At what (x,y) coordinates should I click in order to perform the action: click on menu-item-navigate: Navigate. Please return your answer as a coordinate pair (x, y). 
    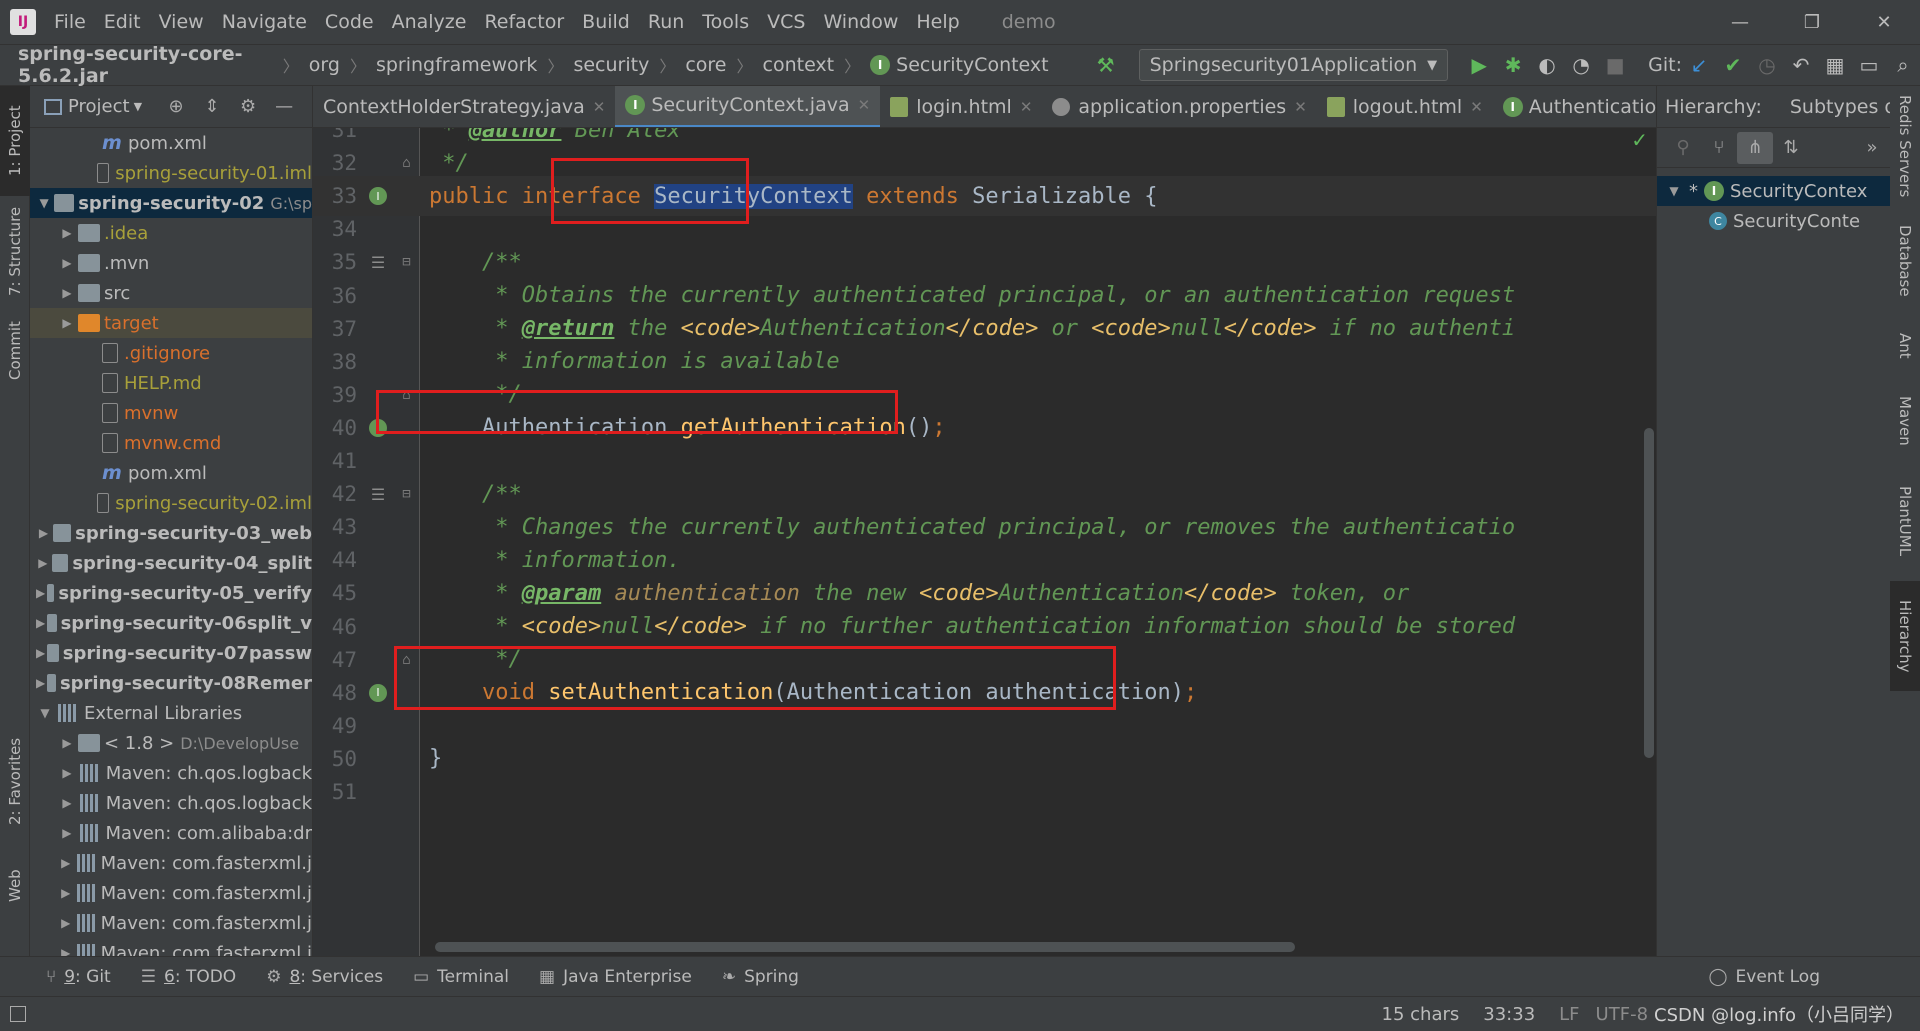
    Looking at the image, I should click on (264, 22).